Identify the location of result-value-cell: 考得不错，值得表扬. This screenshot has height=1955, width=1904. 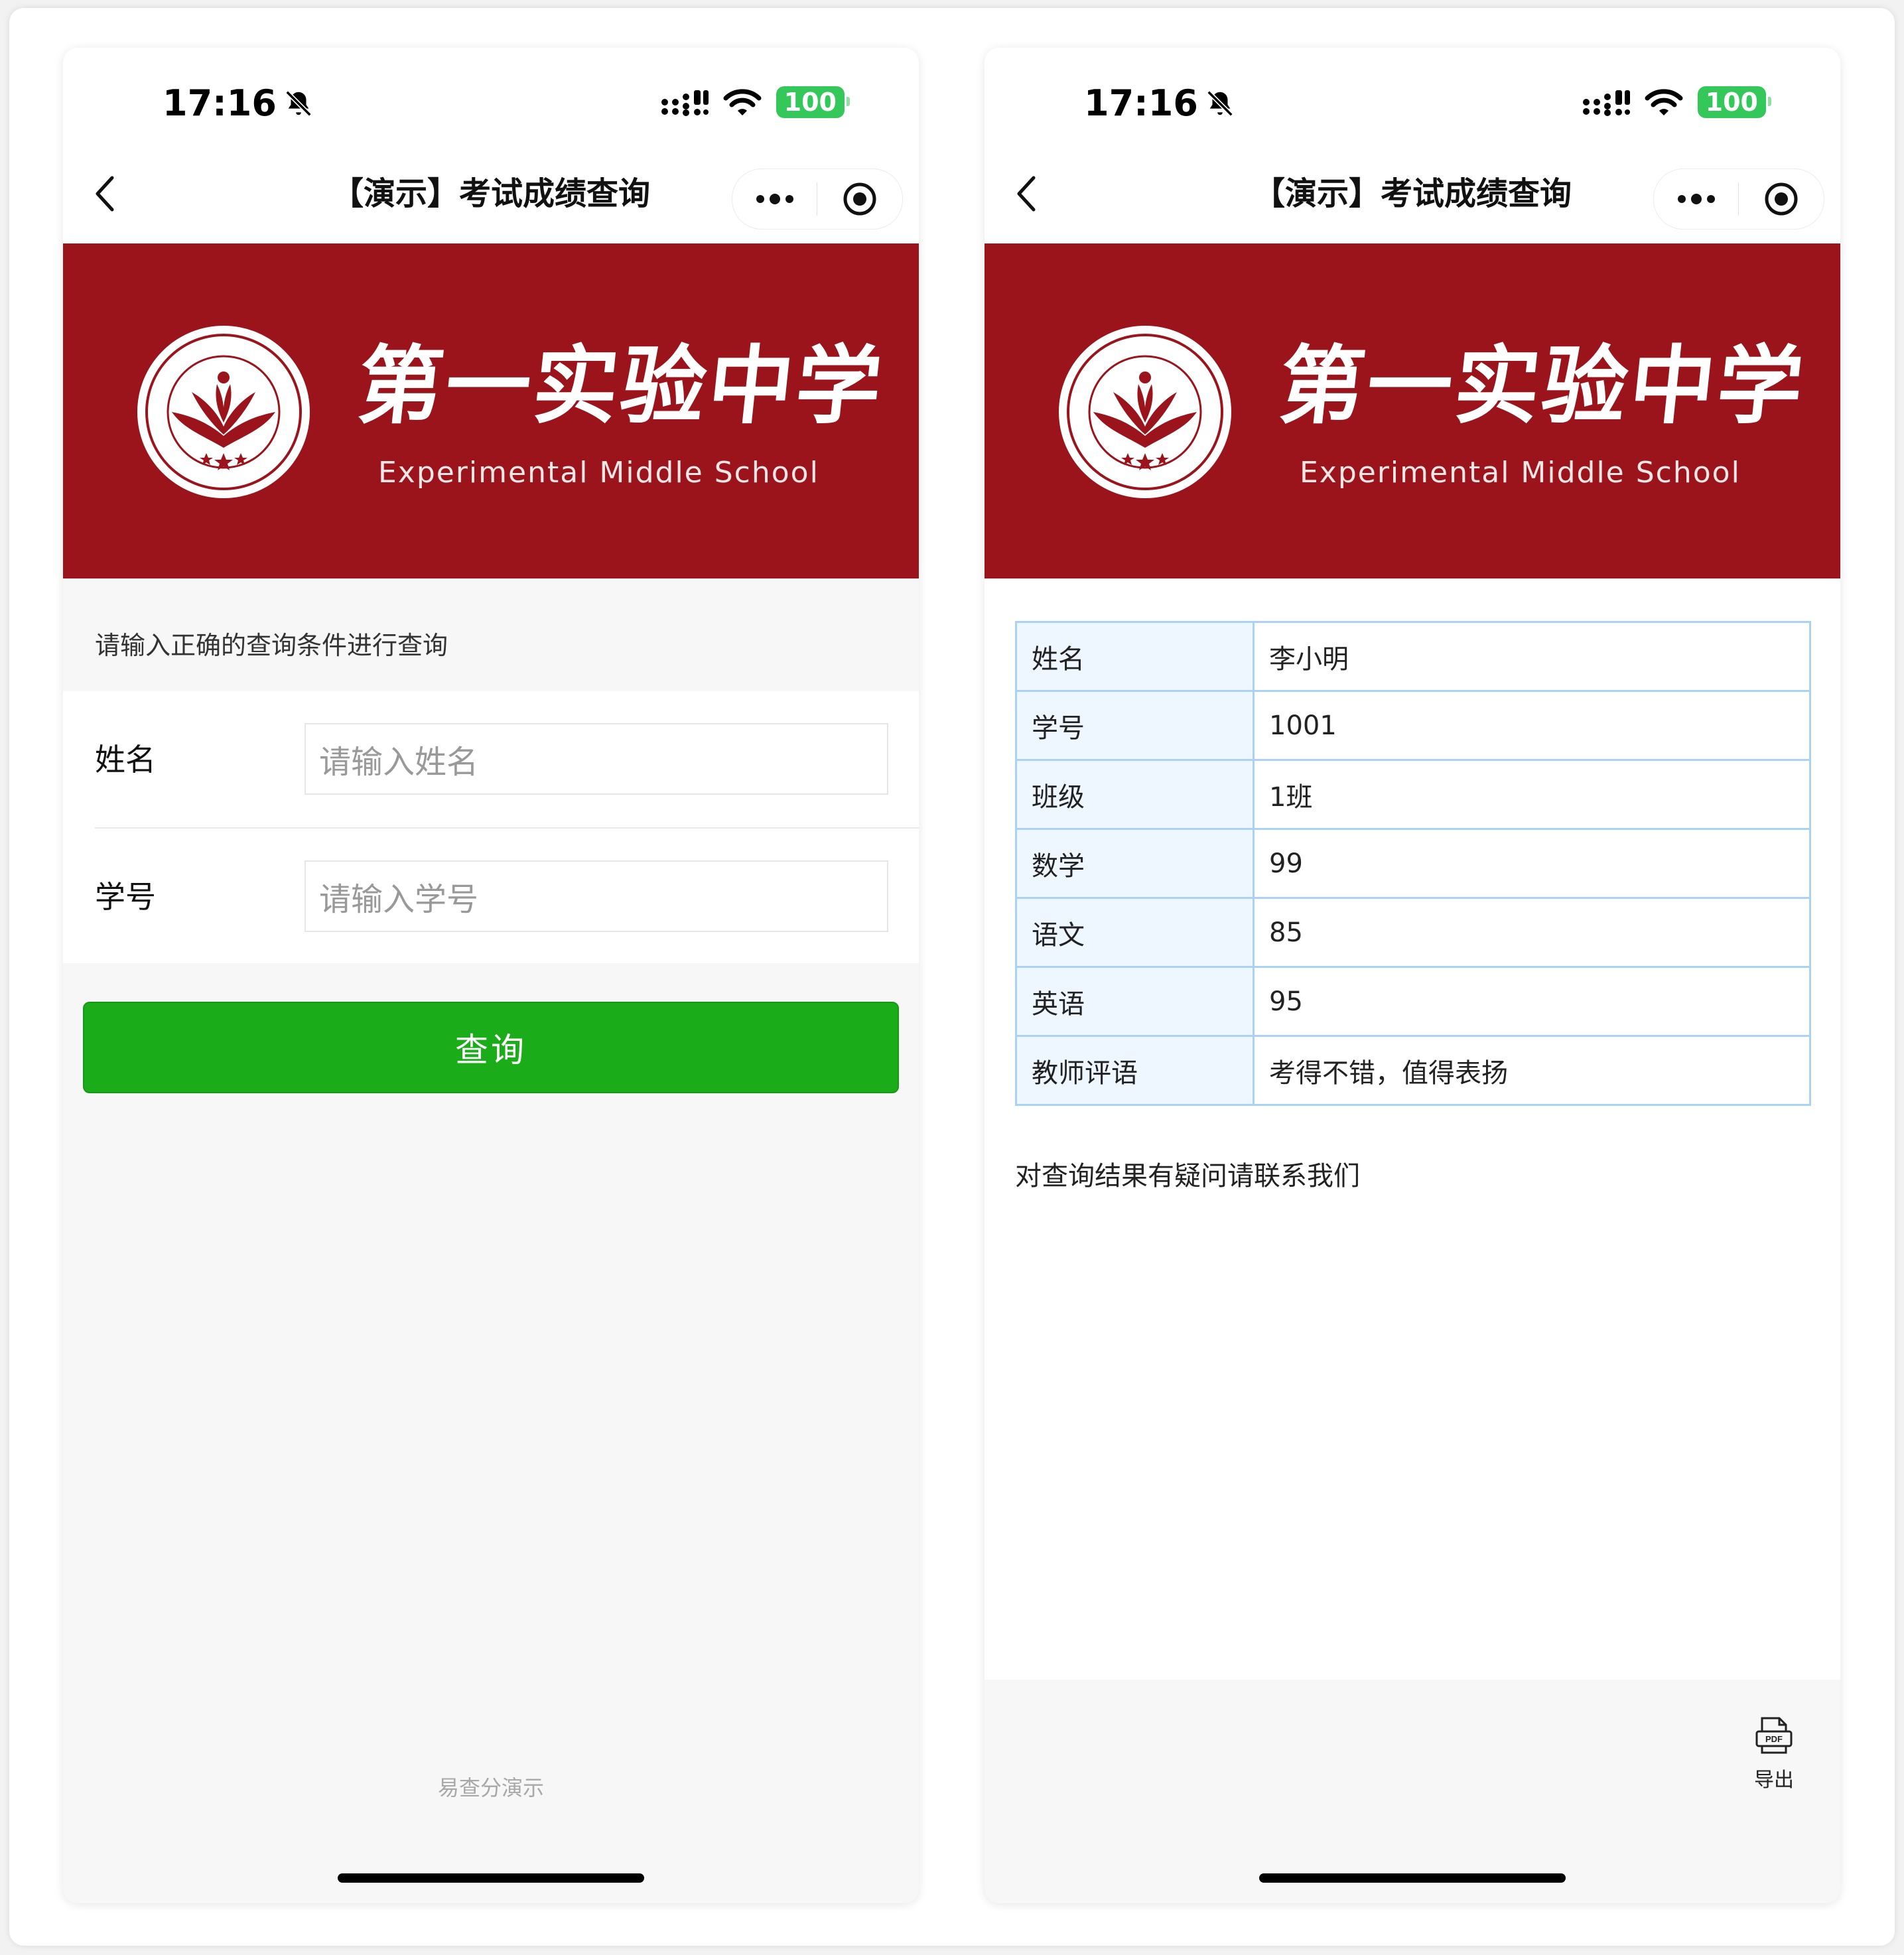
(1532, 1070).